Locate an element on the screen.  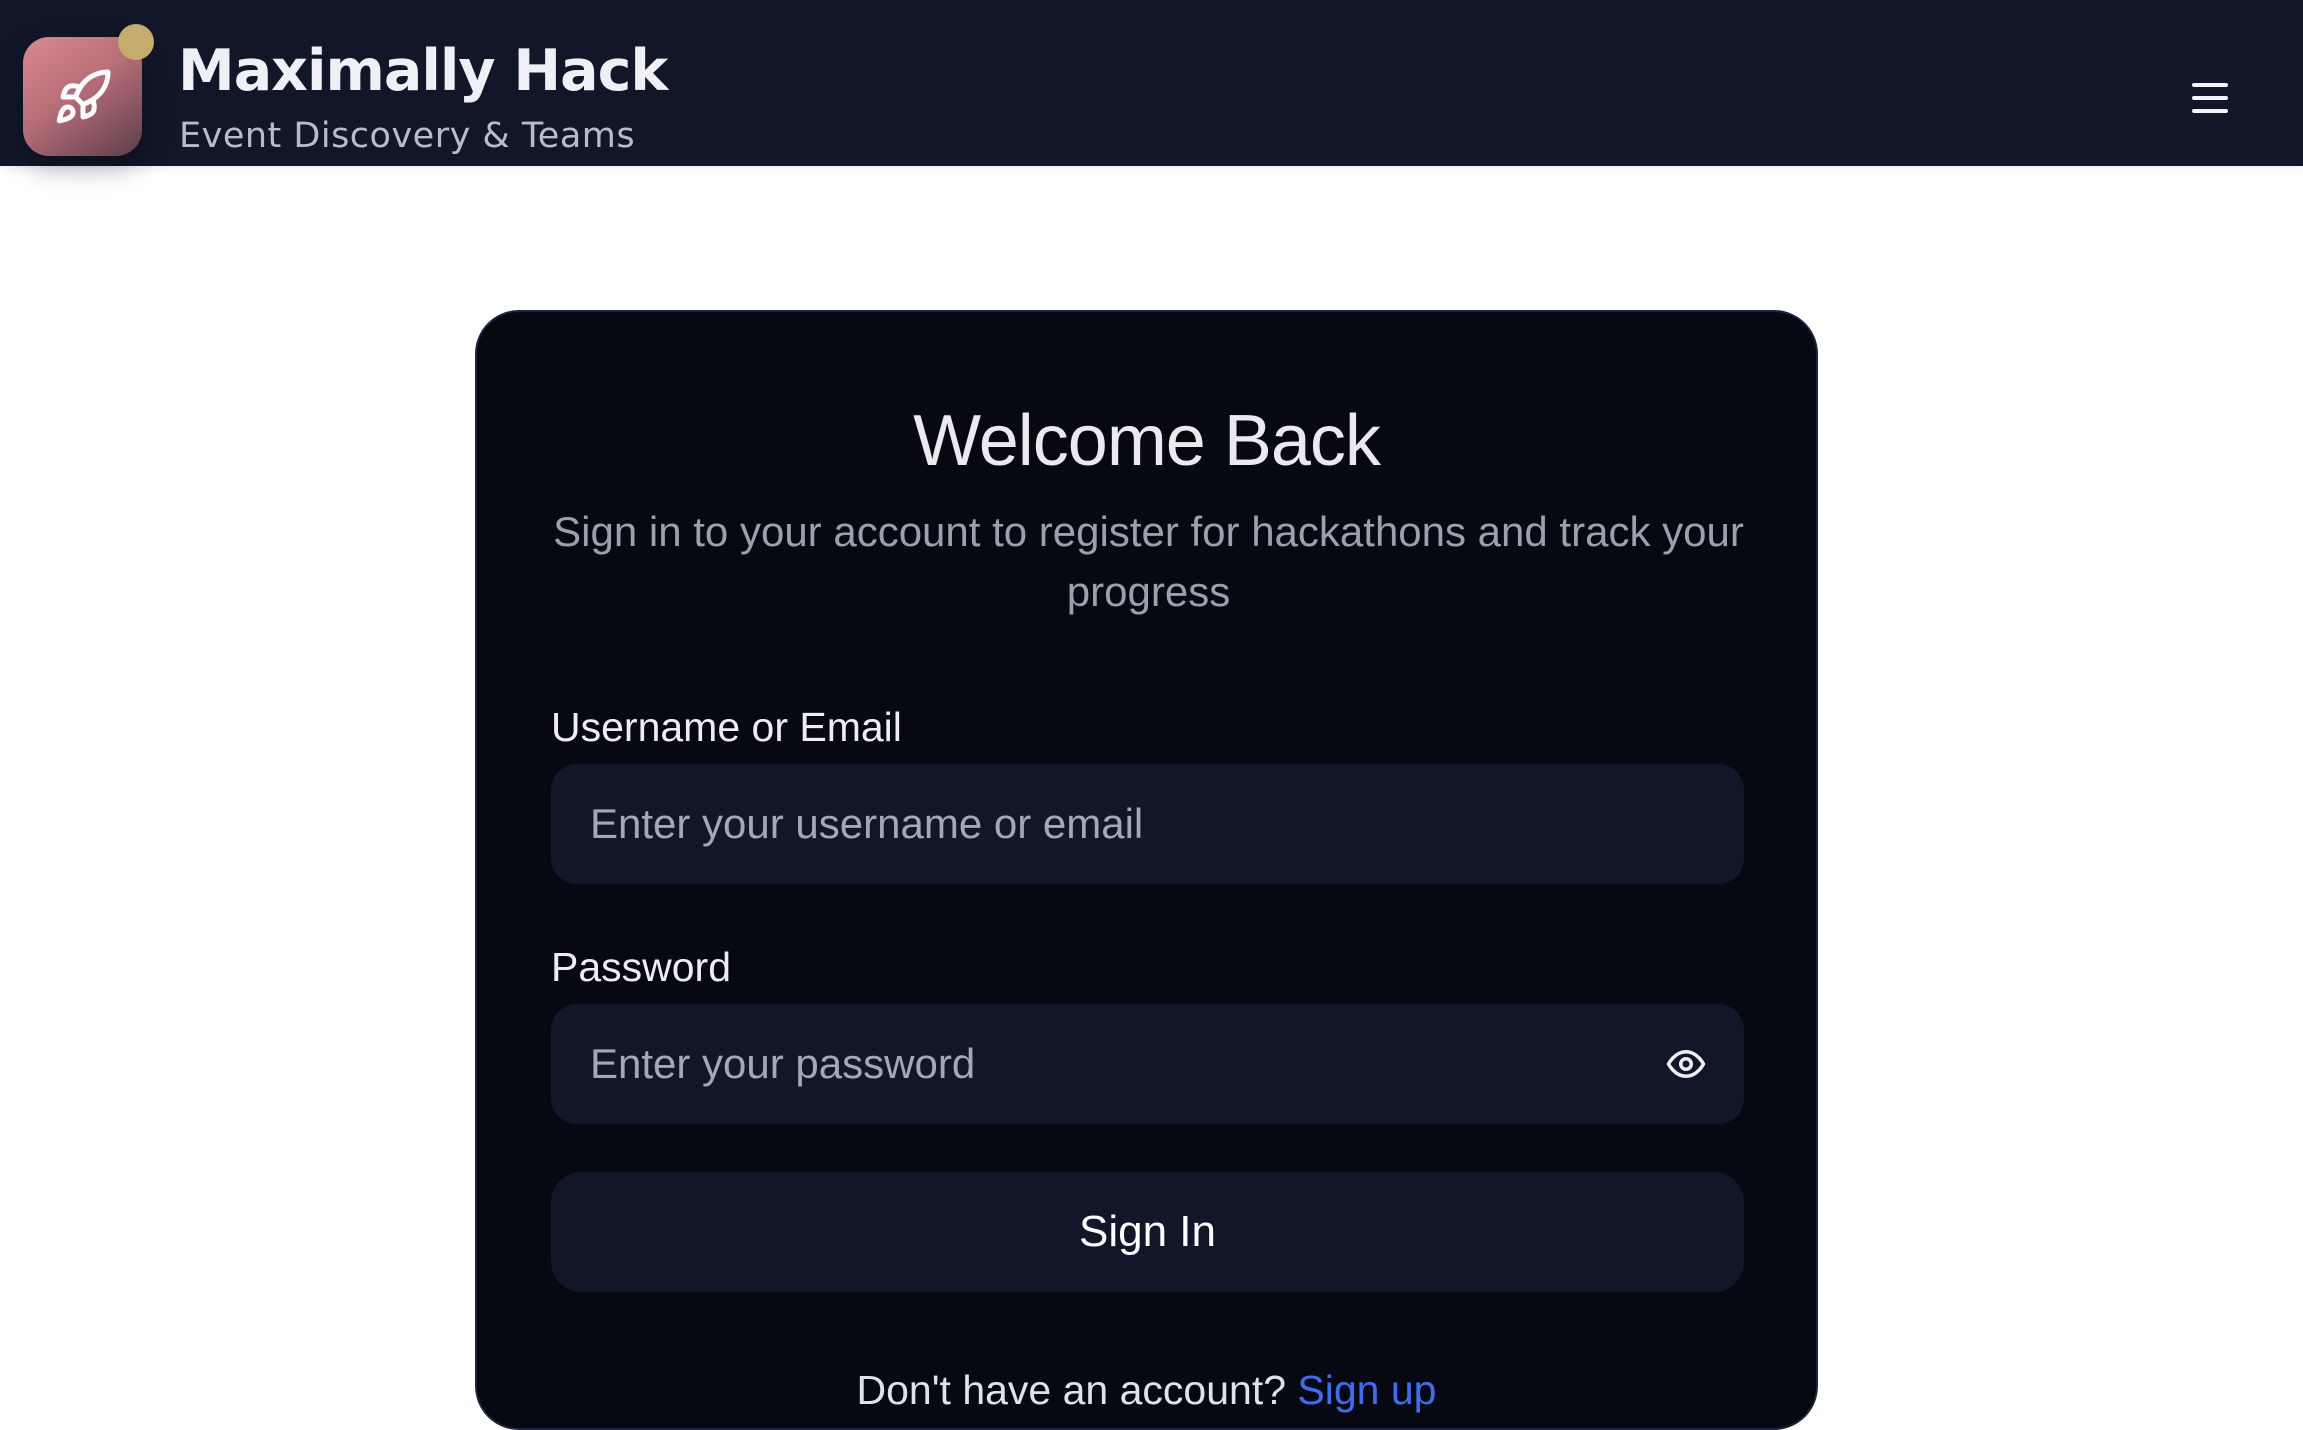
top-navigation-bar: Maximally Hack Event Discovery & Teams is located at coordinates (1151, 83).